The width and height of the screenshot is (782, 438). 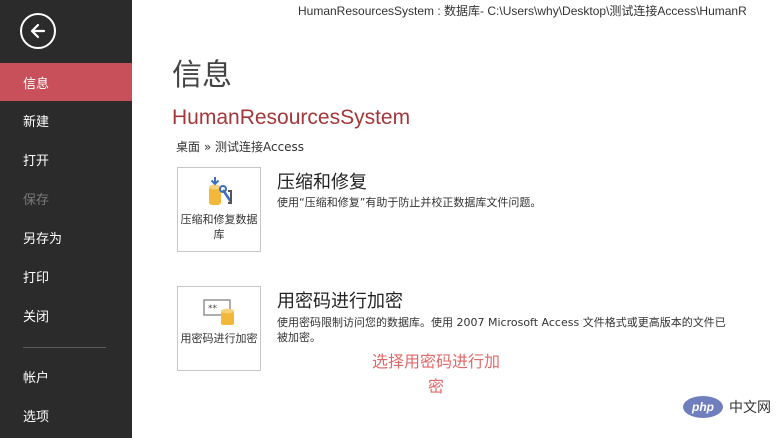 What do you see at coordinates (66, 376) in the screenshot?
I see `sidebar-item-account: 帐户` at bounding box center [66, 376].